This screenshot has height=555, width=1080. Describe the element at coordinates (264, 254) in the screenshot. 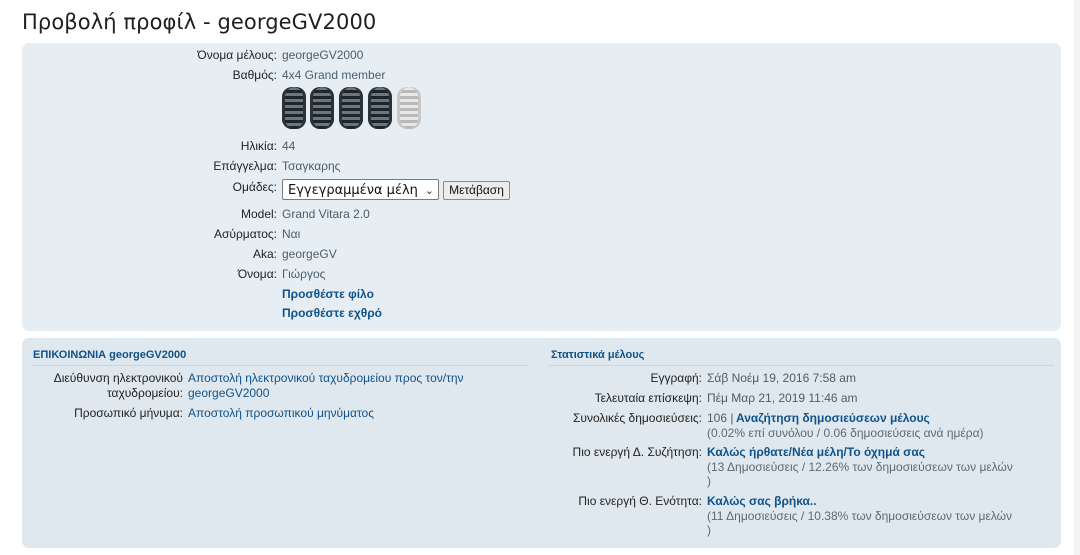

I see `aka-label: Aka:` at that location.